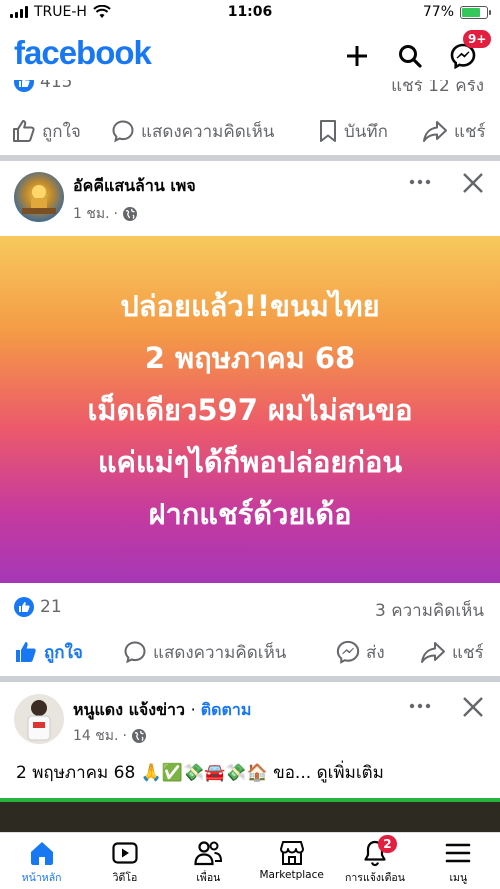  Describe the element at coordinates (250, 305) in the screenshot. I see `banner-line: ปล่อยแล้ว!!ขนมไทย` at that location.